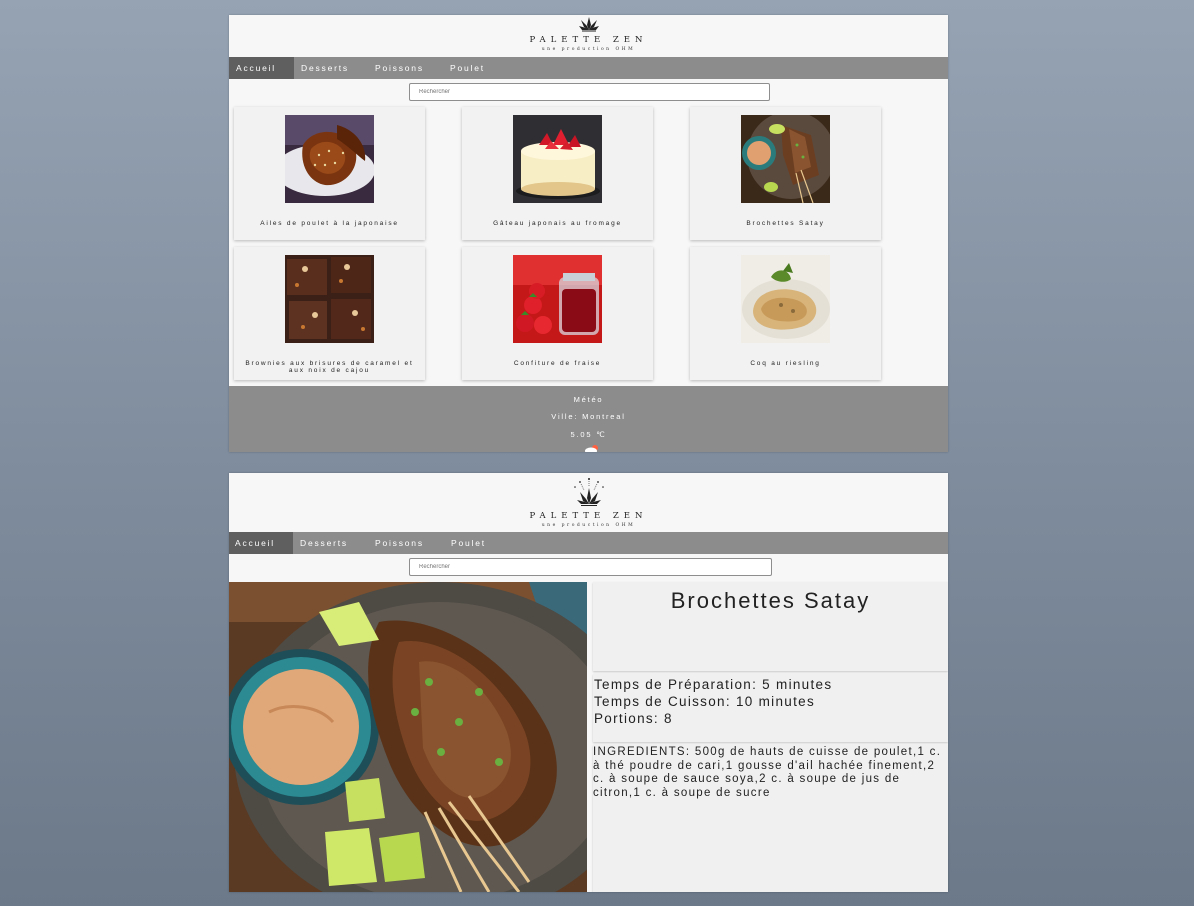  I want to click on recipe-card: Brochettes Satay, so click(785, 173).